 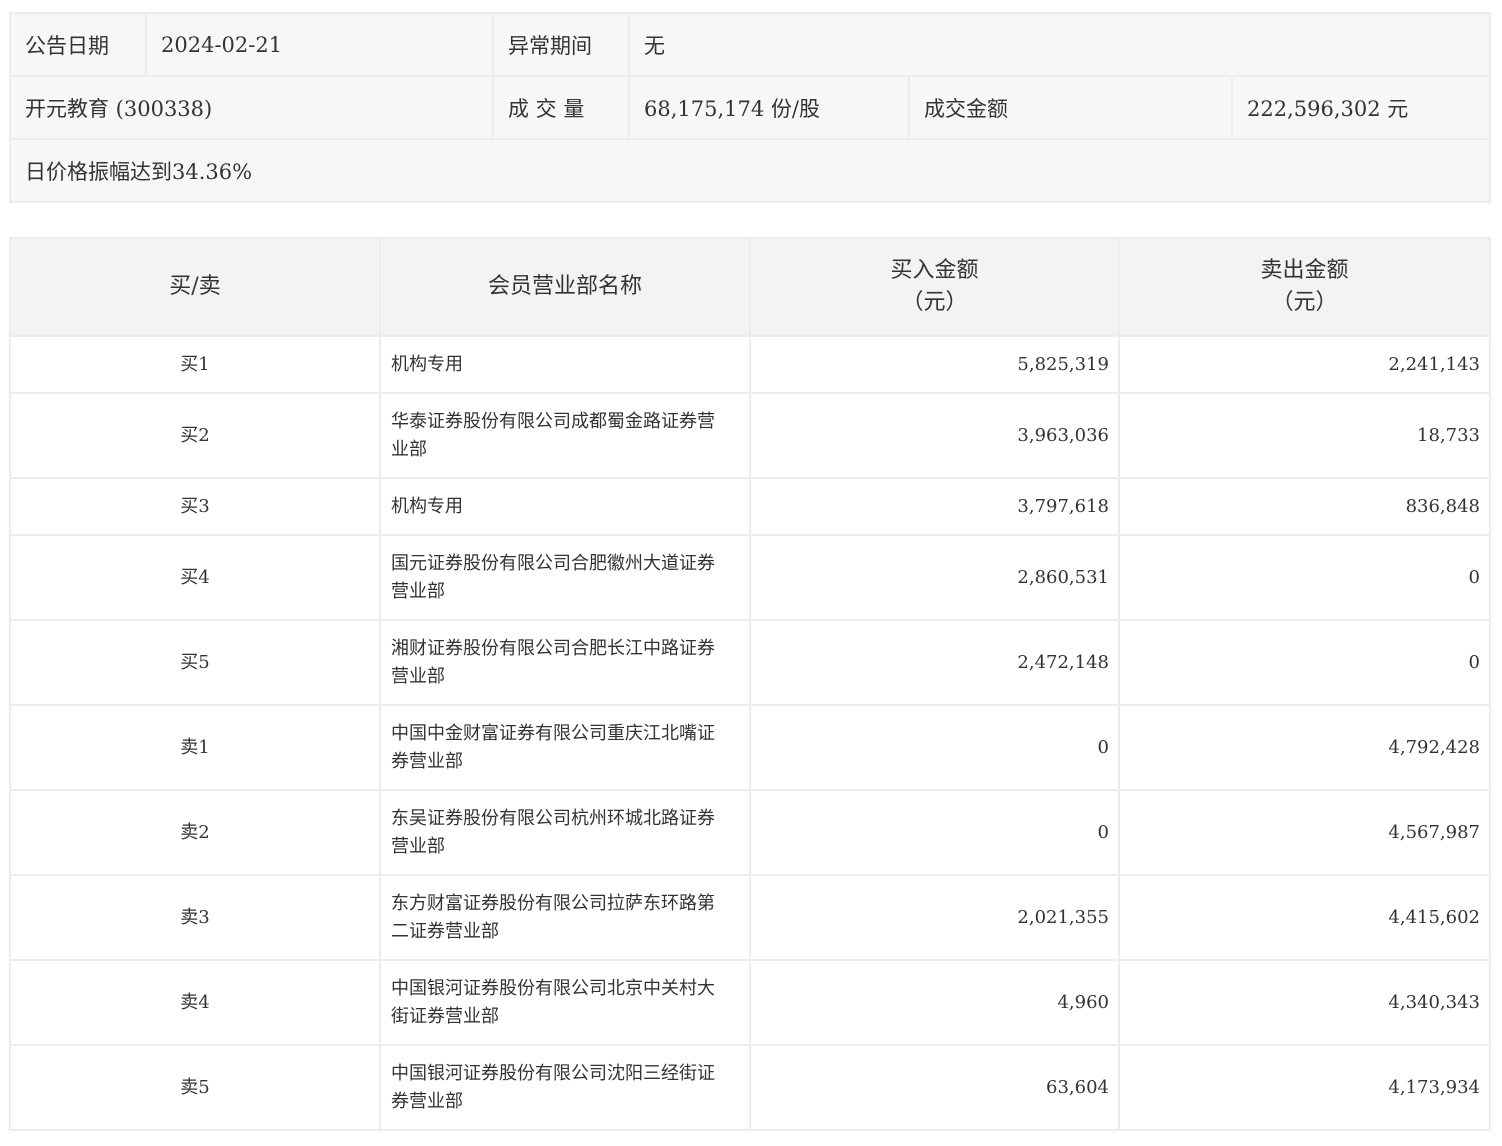 What do you see at coordinates (195, 435) in the screenshot?
I see `row-side: 买2` at bounding box center [195, 435].